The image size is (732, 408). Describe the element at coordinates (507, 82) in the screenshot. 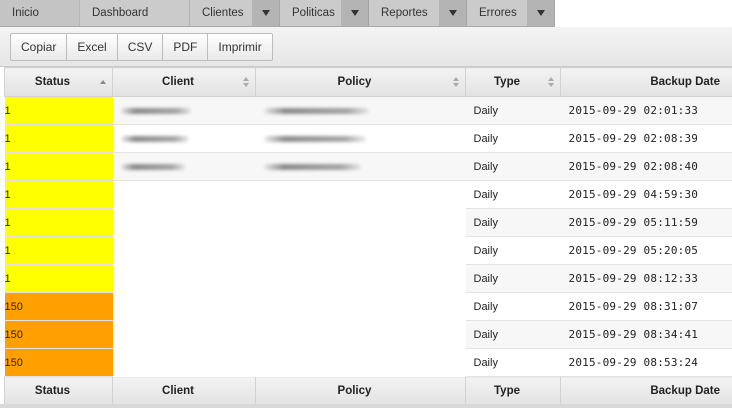

I see `column-header-label: Type` at that location.